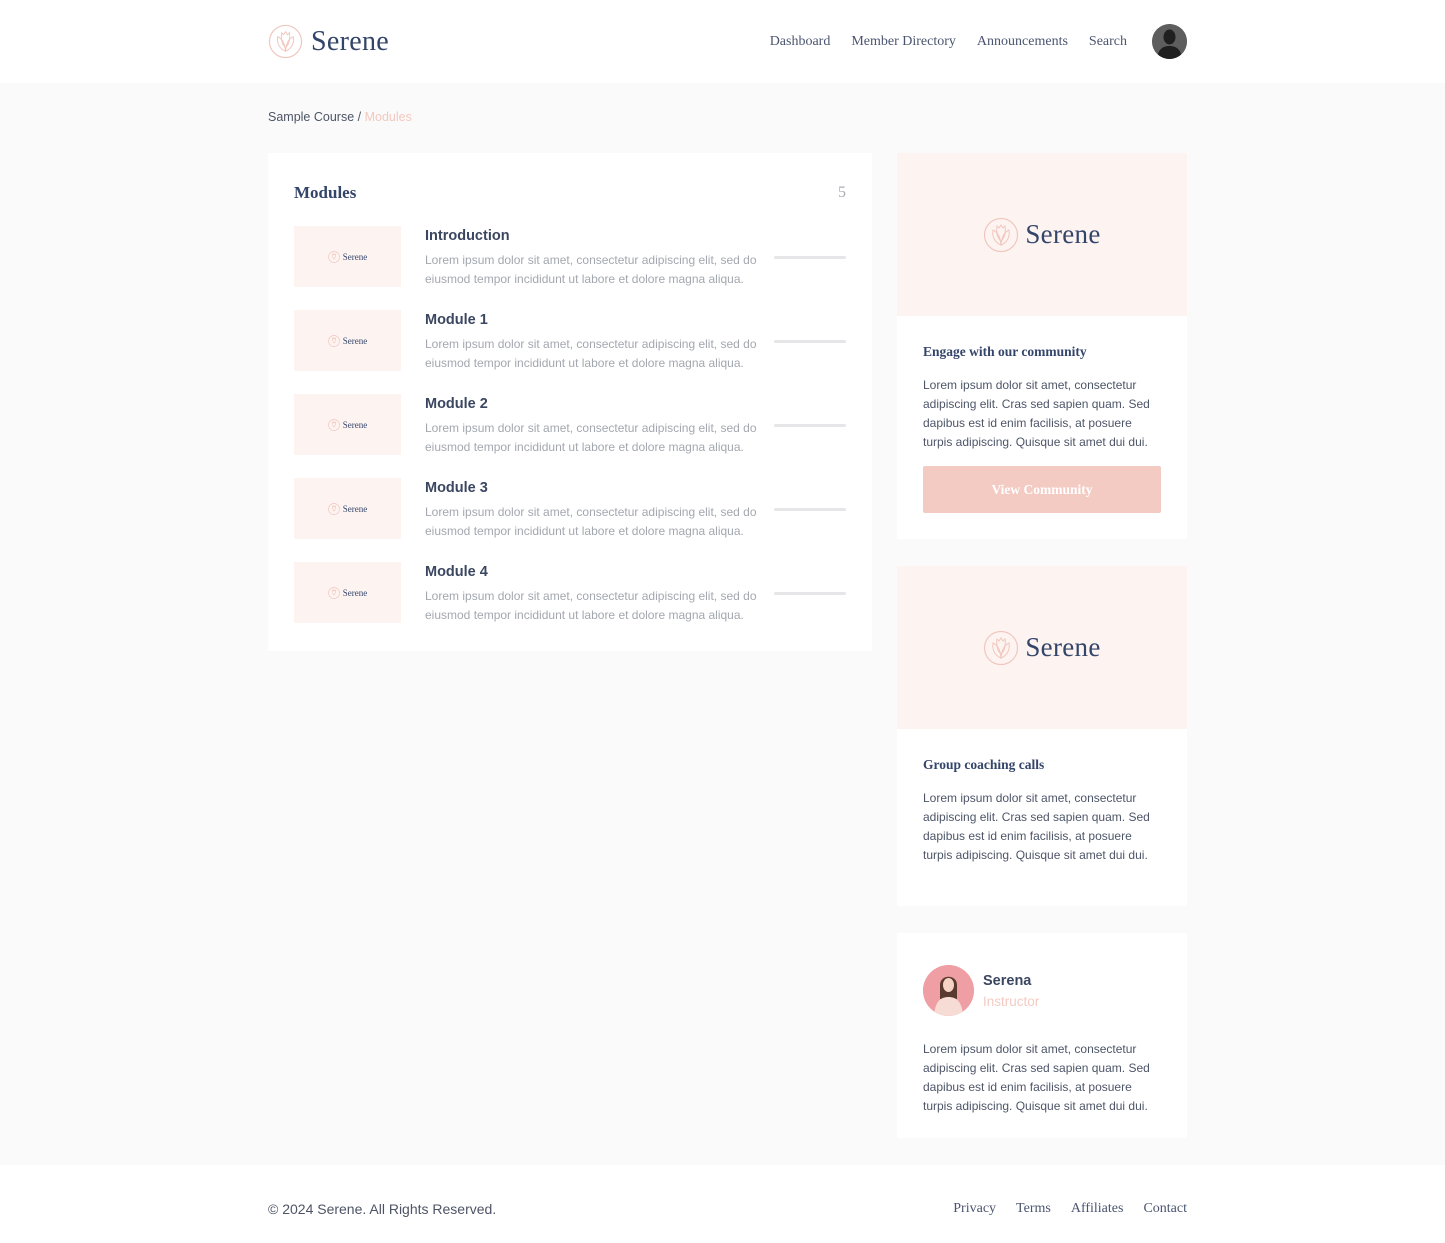 The width and height of the screenshot is (1445, 1243). What do you see at coordinates (1108, 42) in the screenshot?
I see `nav-search: Search` at bounding box center [1108, 42].